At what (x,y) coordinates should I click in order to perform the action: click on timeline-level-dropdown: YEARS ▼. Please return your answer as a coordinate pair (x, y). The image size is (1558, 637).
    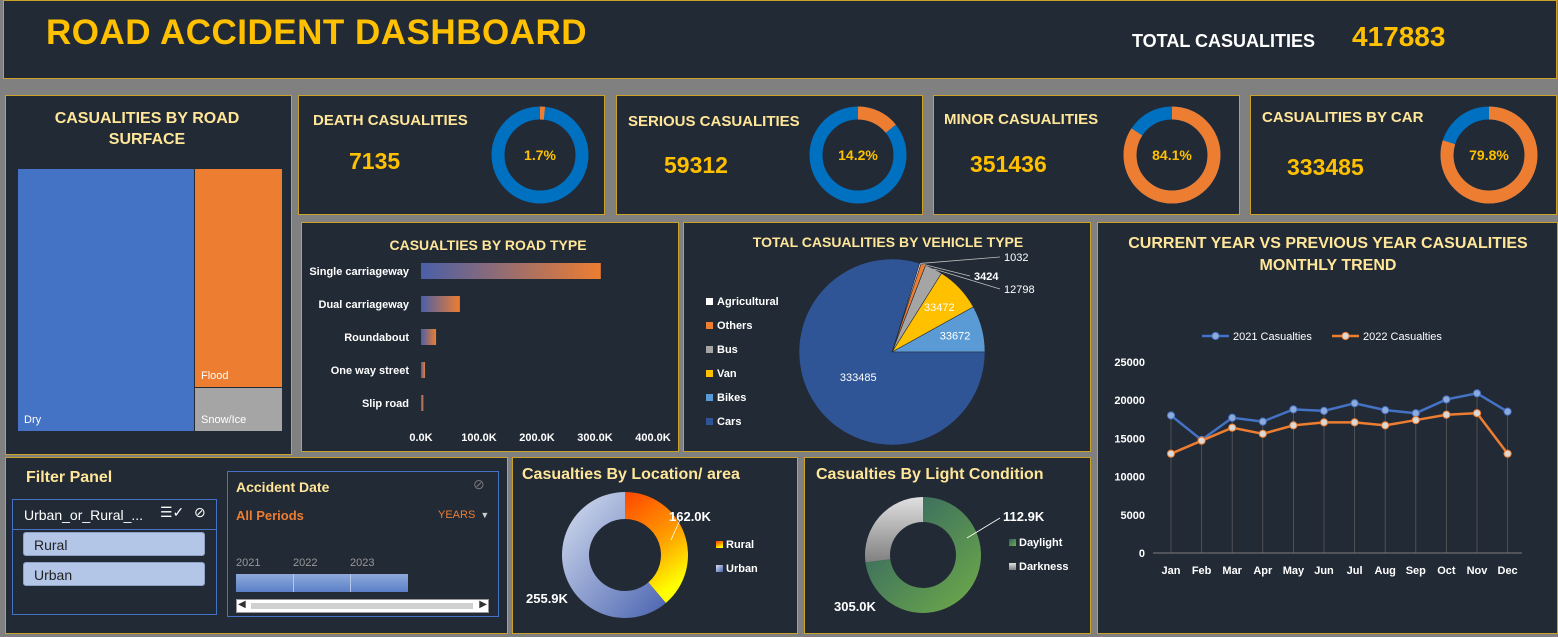
    Looking at the image, I should click on (463, 515).